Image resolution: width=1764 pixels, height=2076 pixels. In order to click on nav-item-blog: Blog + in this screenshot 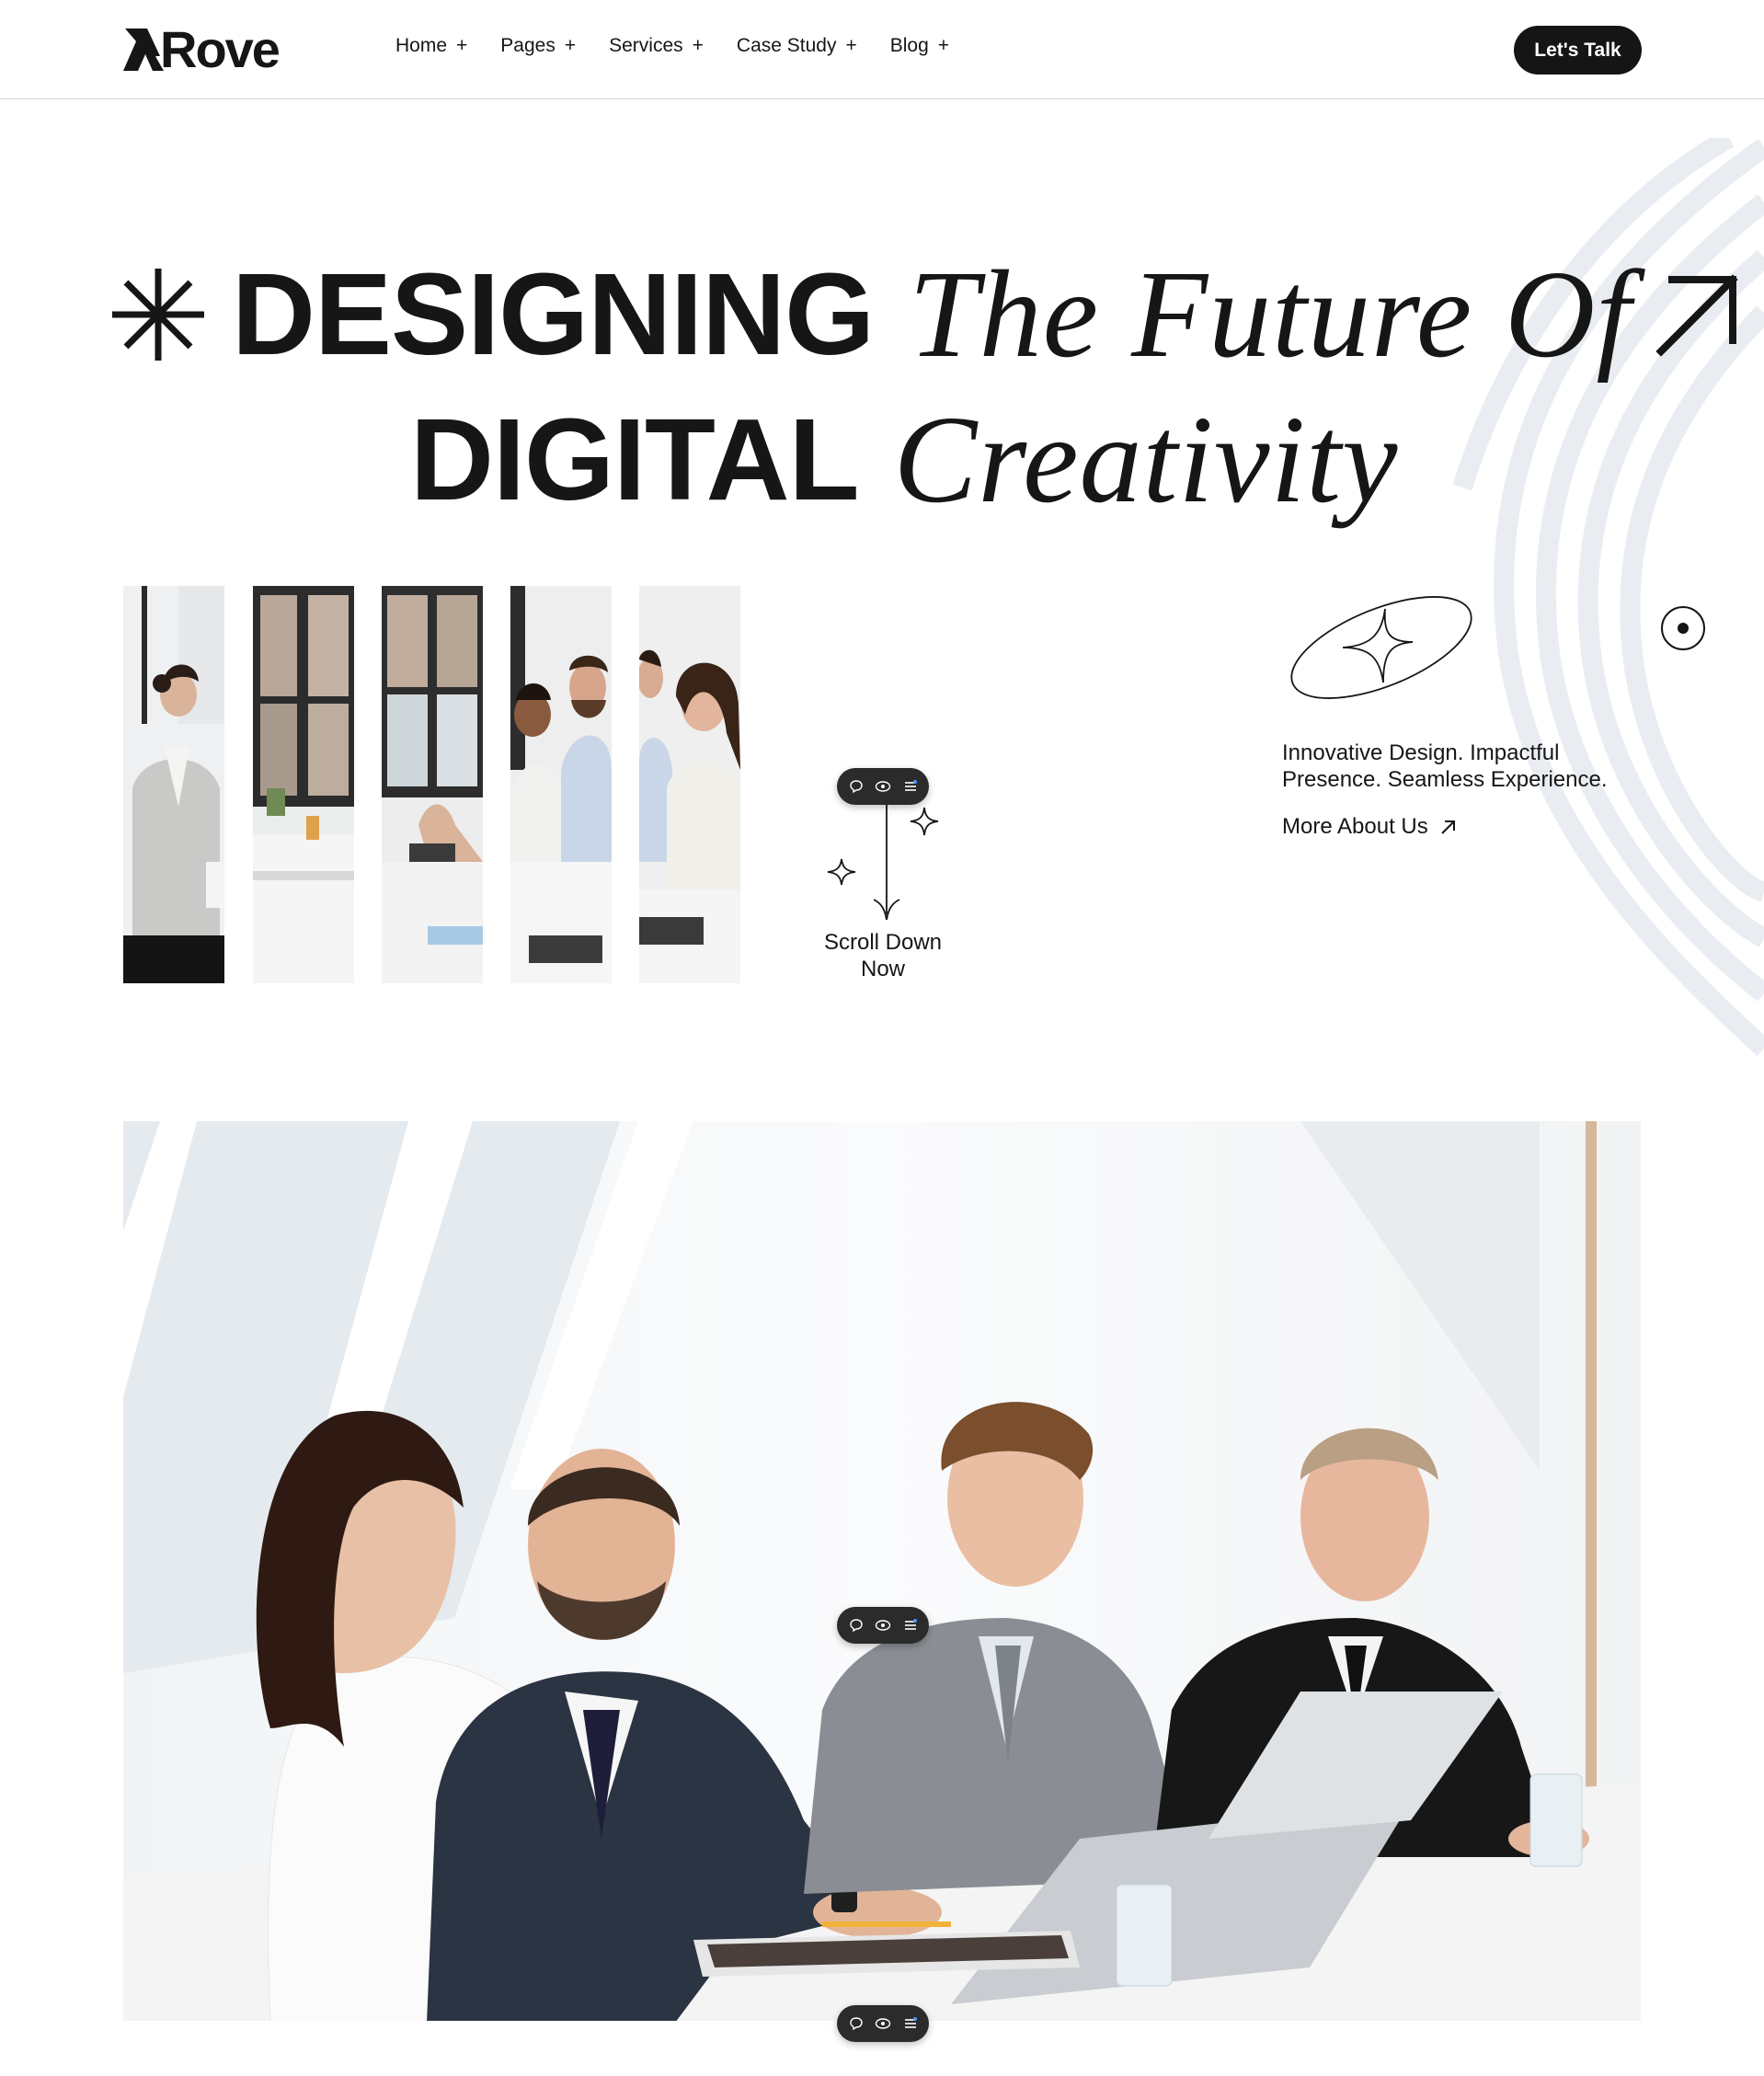, I will do `click(919, 46)`.